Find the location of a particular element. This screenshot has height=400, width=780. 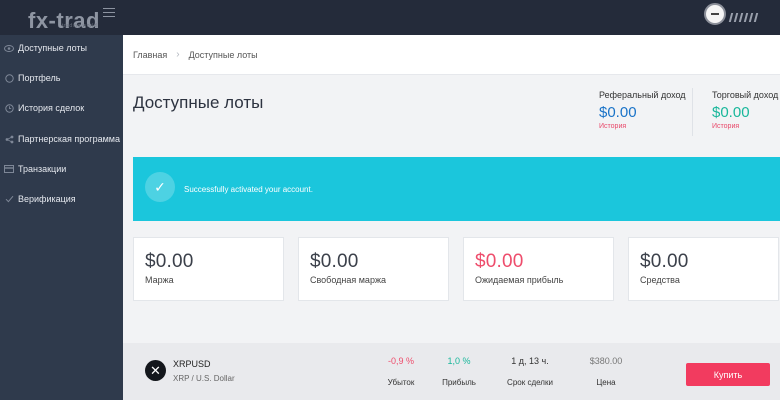

lot-profit: 1,0 % Прибыль is located at coordinates (459, 371).